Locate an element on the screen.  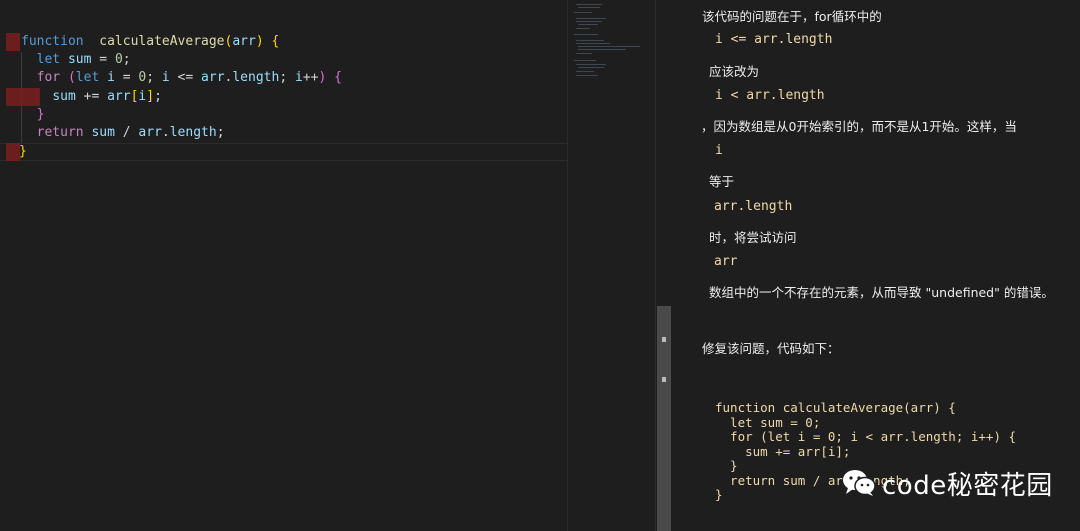
code-token: for is located at coordinates (48, 77).